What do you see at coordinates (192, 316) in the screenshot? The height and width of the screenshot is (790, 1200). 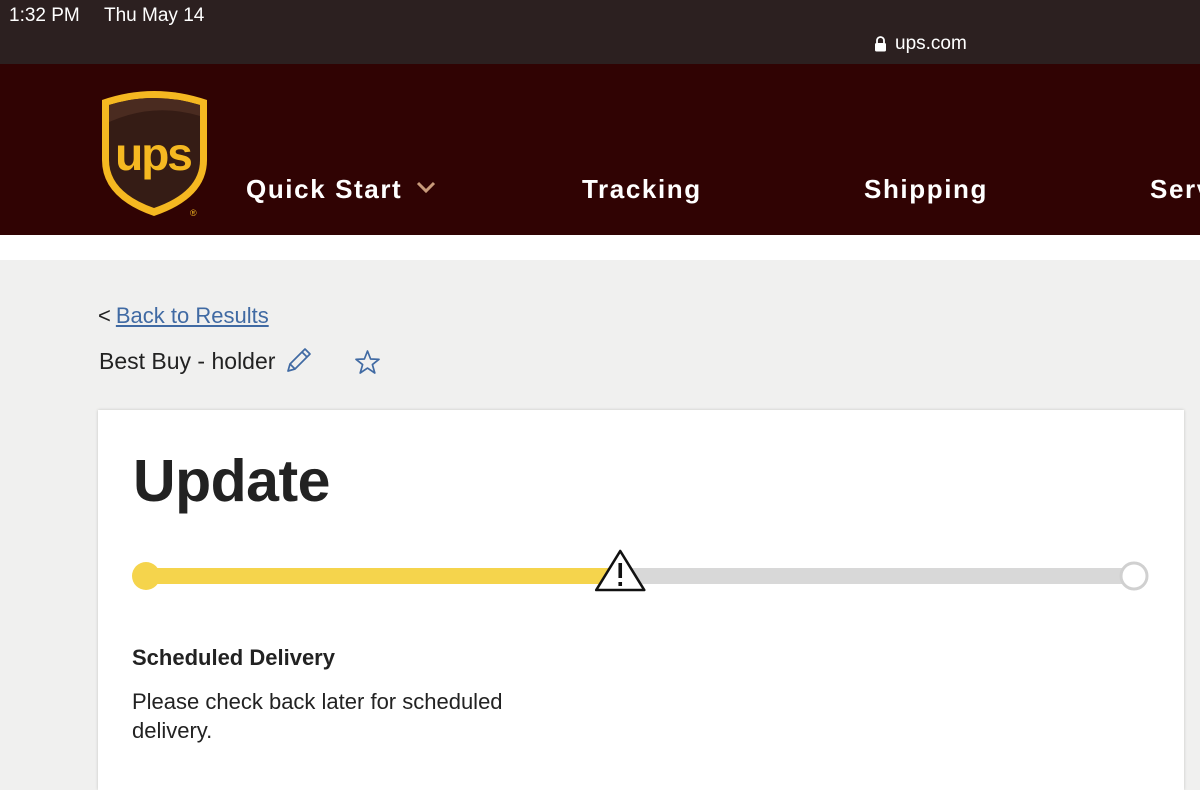 I see `back-to-results-link: Back to Results` at bounding box center [192, 316].